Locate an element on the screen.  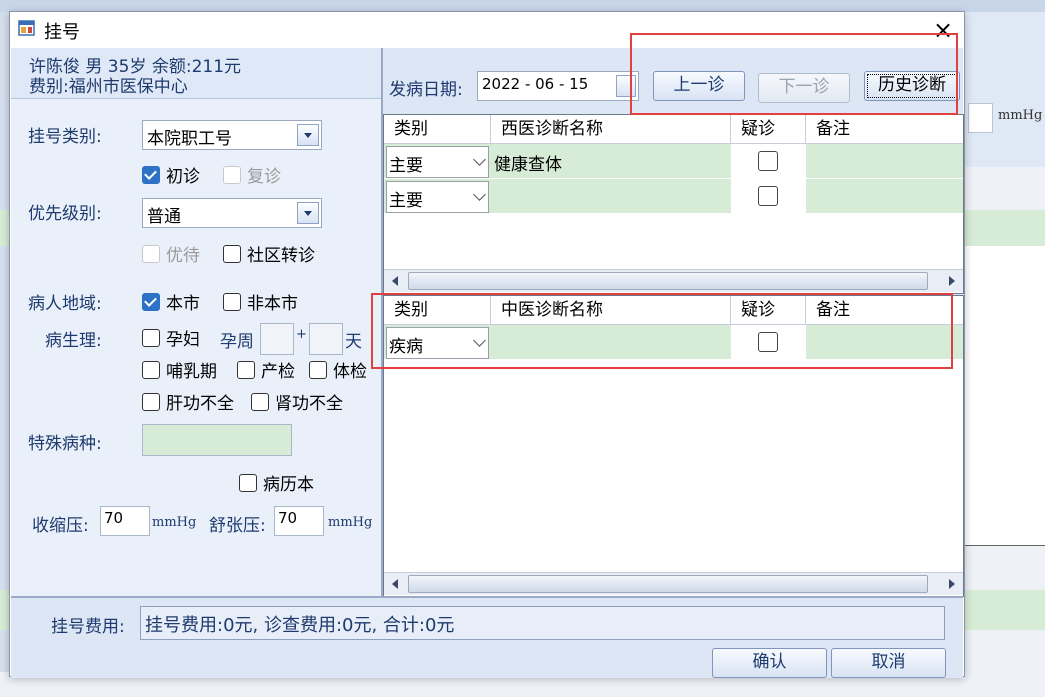
background-panel is located at coordinates (1002, 89).